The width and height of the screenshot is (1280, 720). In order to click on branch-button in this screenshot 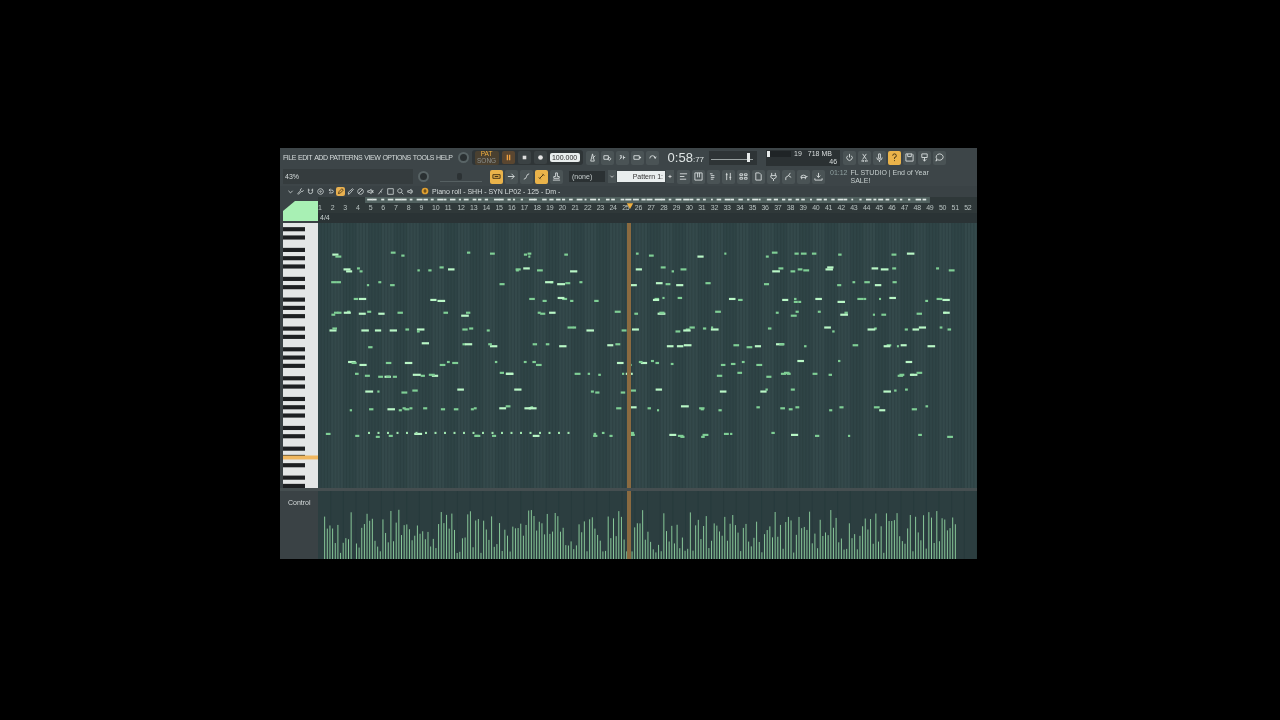, I will do `click(788, 176)`.